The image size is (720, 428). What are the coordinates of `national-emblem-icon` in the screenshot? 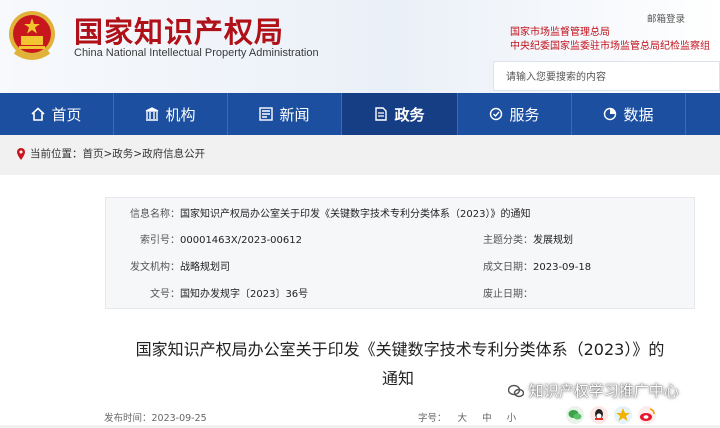 It's located at (32, 35).